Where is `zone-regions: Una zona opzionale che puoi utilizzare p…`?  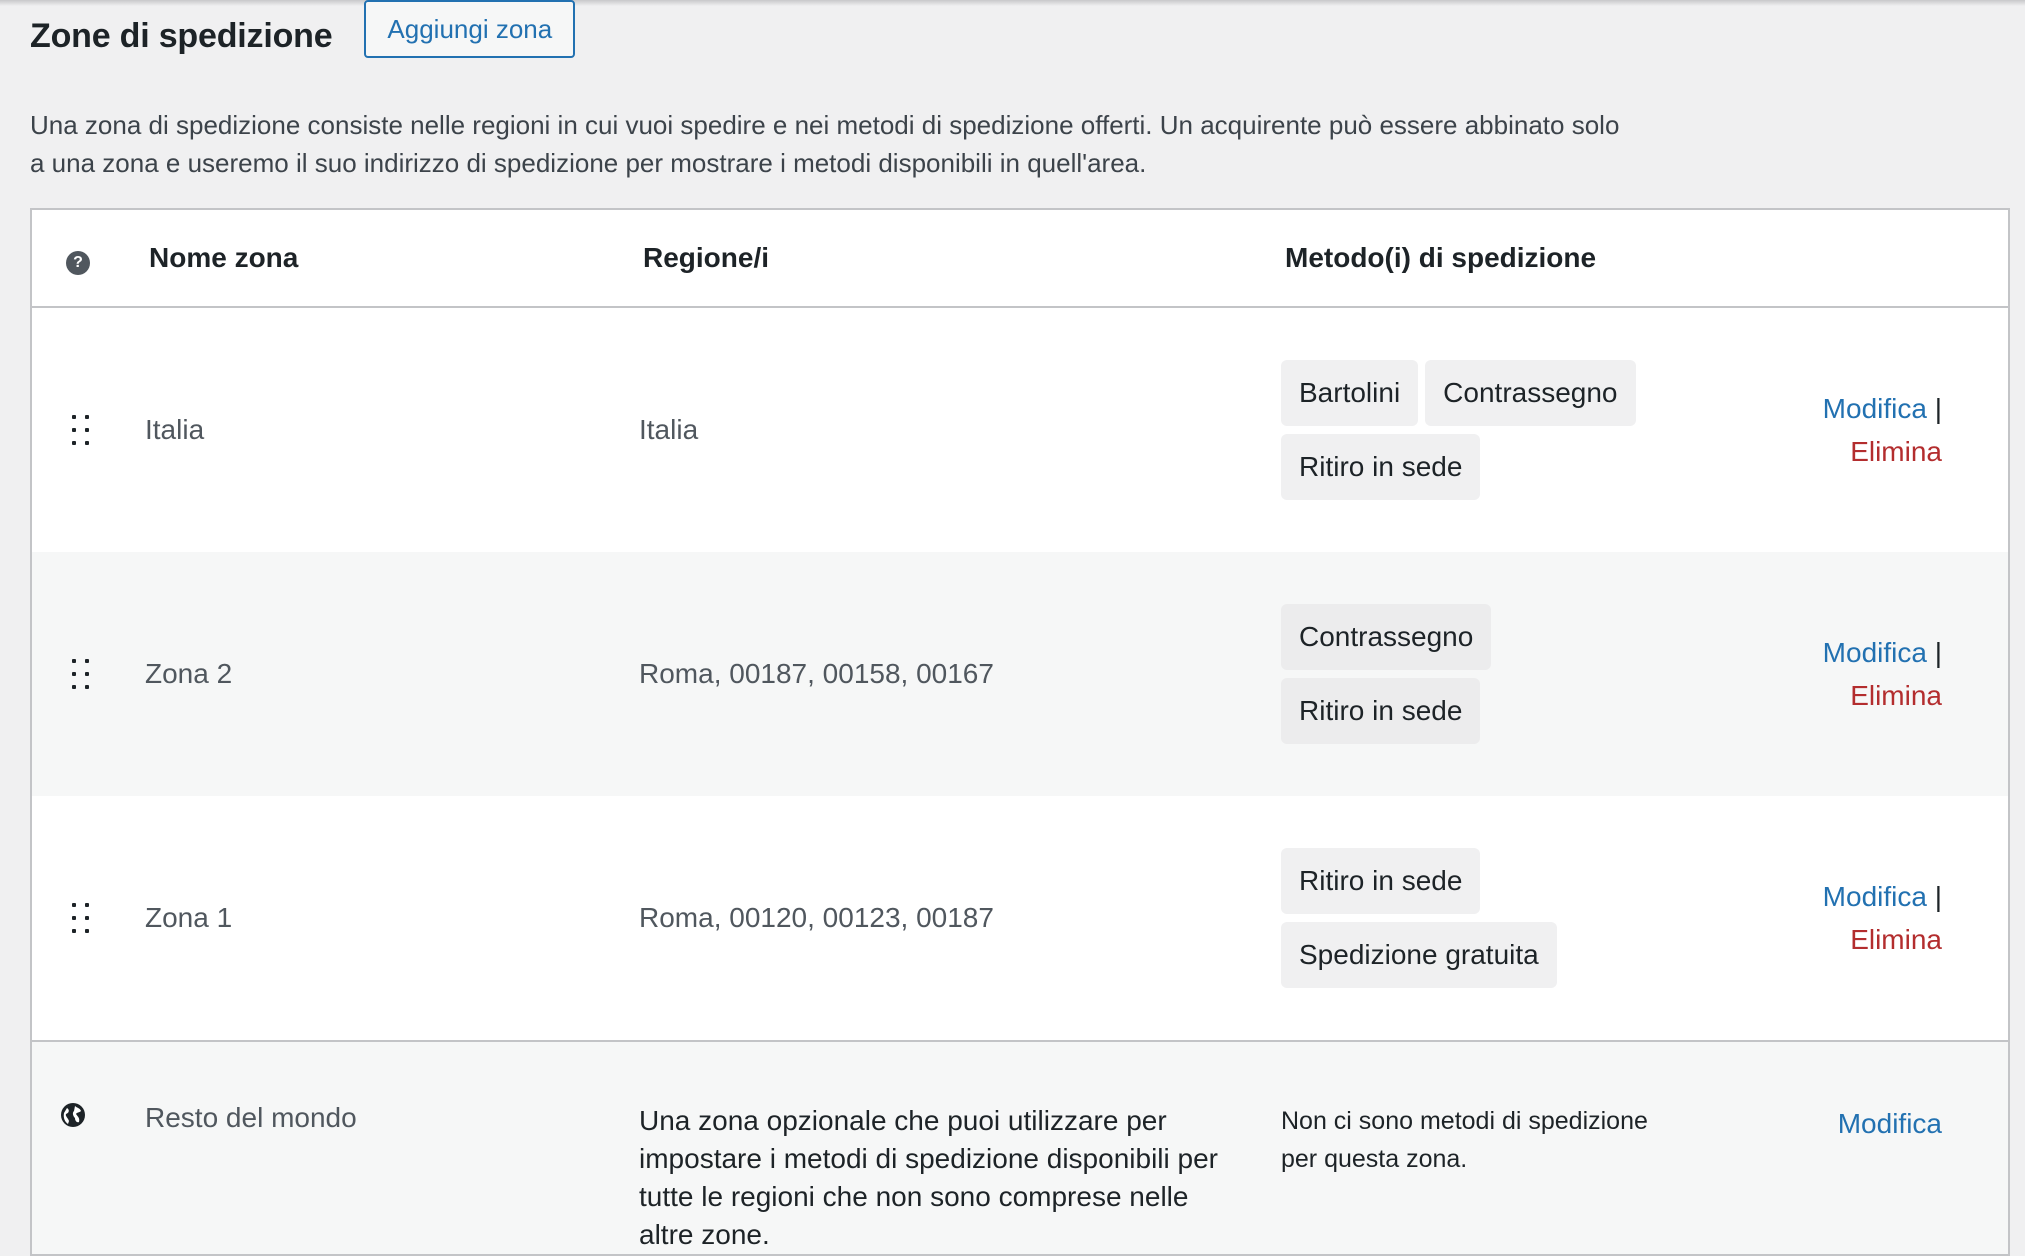 zone-regions: Una zona opzionale che puoi utilizzare p… is located at coordinates (960, 1148).